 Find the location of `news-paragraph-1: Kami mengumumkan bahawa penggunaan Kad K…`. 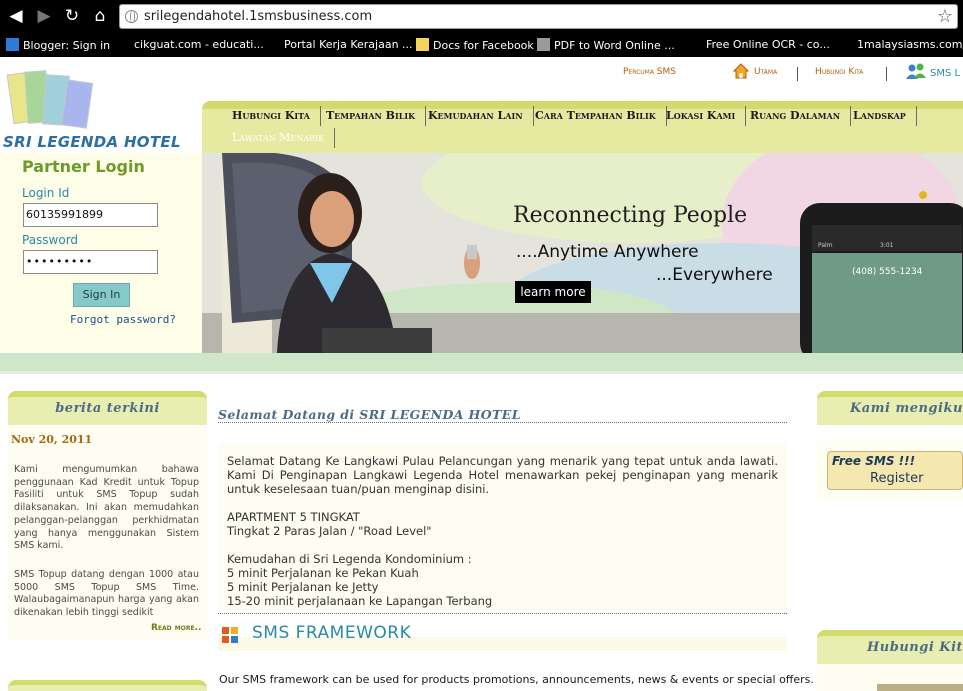

news-paragraph-1: Kami mengumumkan bahawa penggunaan Kad K… is located at coordinates (106, 508).